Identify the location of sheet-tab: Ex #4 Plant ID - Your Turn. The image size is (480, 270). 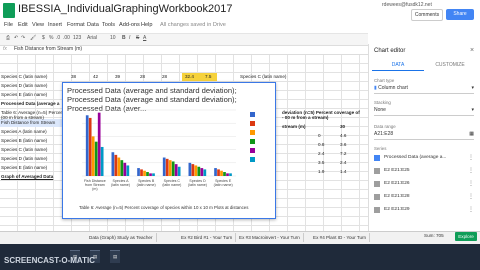
(340, 237).